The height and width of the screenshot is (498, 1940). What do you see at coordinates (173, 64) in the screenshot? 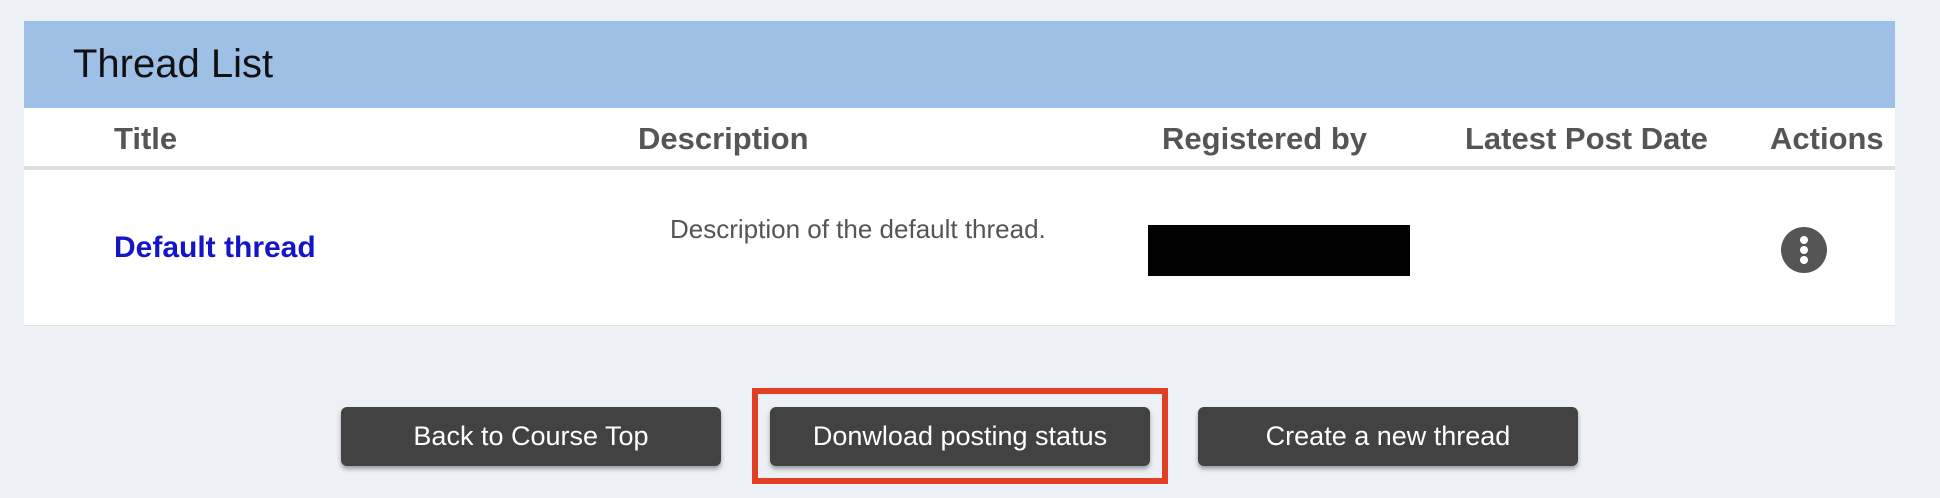
I see `panel-title: Thread List` at bounding box center [173, 64].